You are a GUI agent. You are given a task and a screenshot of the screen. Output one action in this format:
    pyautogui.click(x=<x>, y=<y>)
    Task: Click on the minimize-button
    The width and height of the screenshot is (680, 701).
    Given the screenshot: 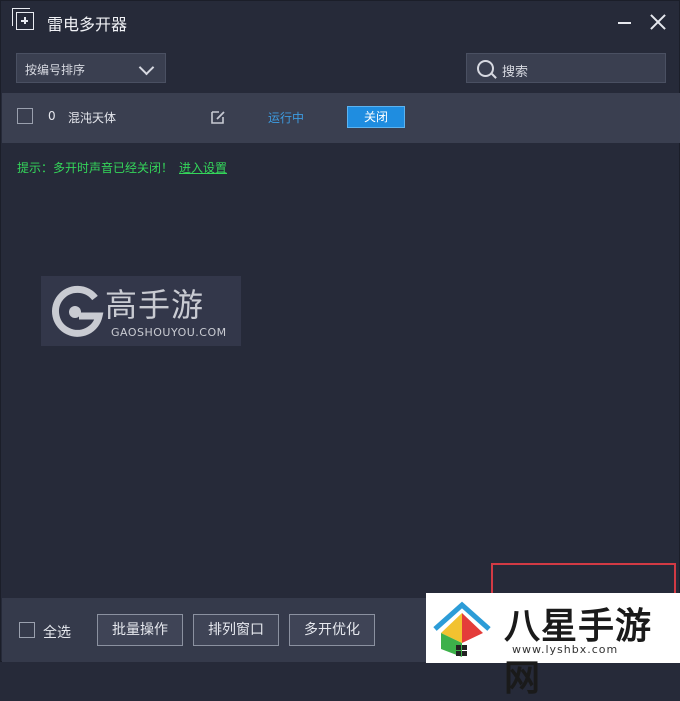 What is the action you would take?
    pyautogui.click(x=625, y=22)
    